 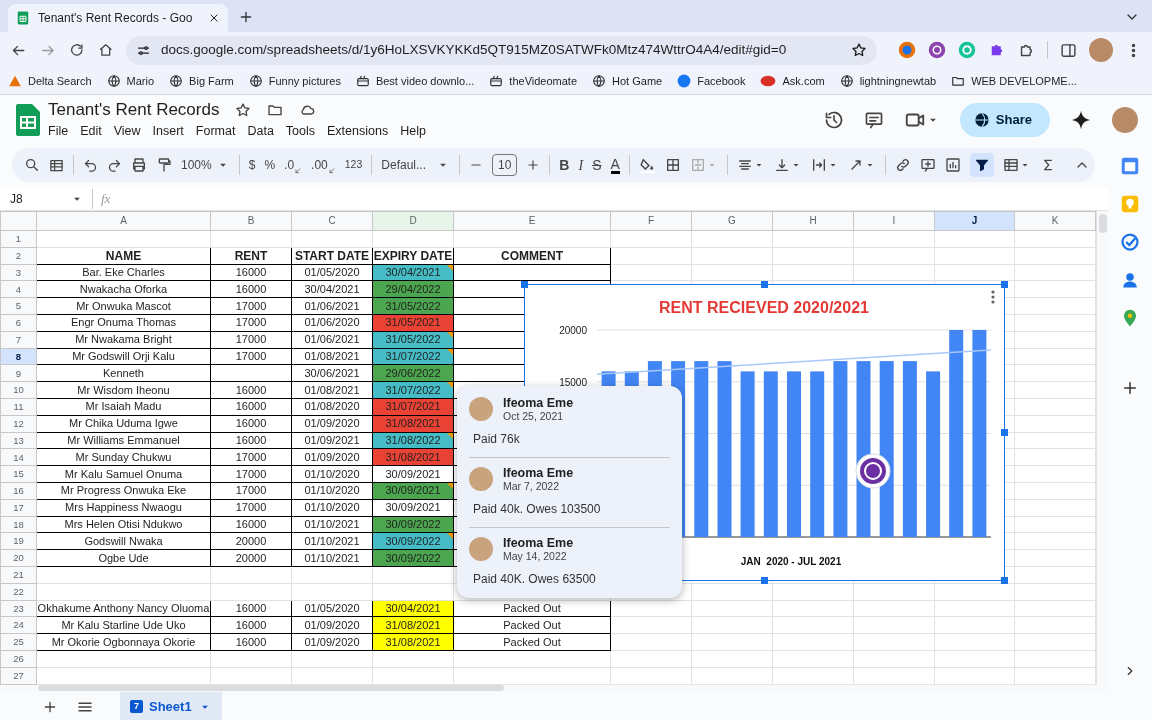 I want to click on menu-item: Format, so click(x=215, y=131).